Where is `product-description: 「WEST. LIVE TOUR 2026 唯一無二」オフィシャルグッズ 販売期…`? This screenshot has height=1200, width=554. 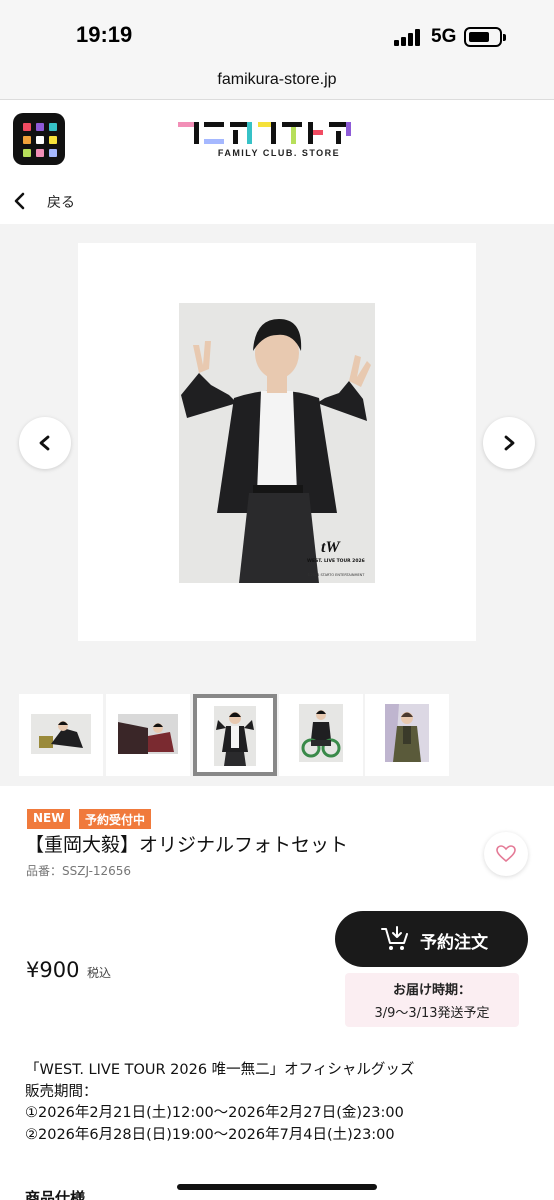 product-description: 「WEST. LIVE TOUR 2026 唯一無二」オフィシャルグッズ 販売期… is located at coordinates (219, 1103).